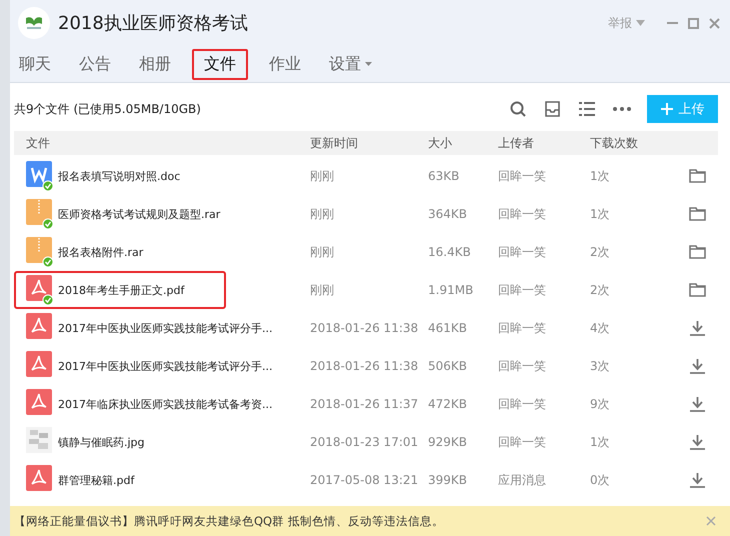 The width and height of the screenshot is (730, 536). What do you see at coordinates (101, 442) in the screenshot?
I see `file-name: 镇静与催眠药.jpg` at bounding box center [101, 442].